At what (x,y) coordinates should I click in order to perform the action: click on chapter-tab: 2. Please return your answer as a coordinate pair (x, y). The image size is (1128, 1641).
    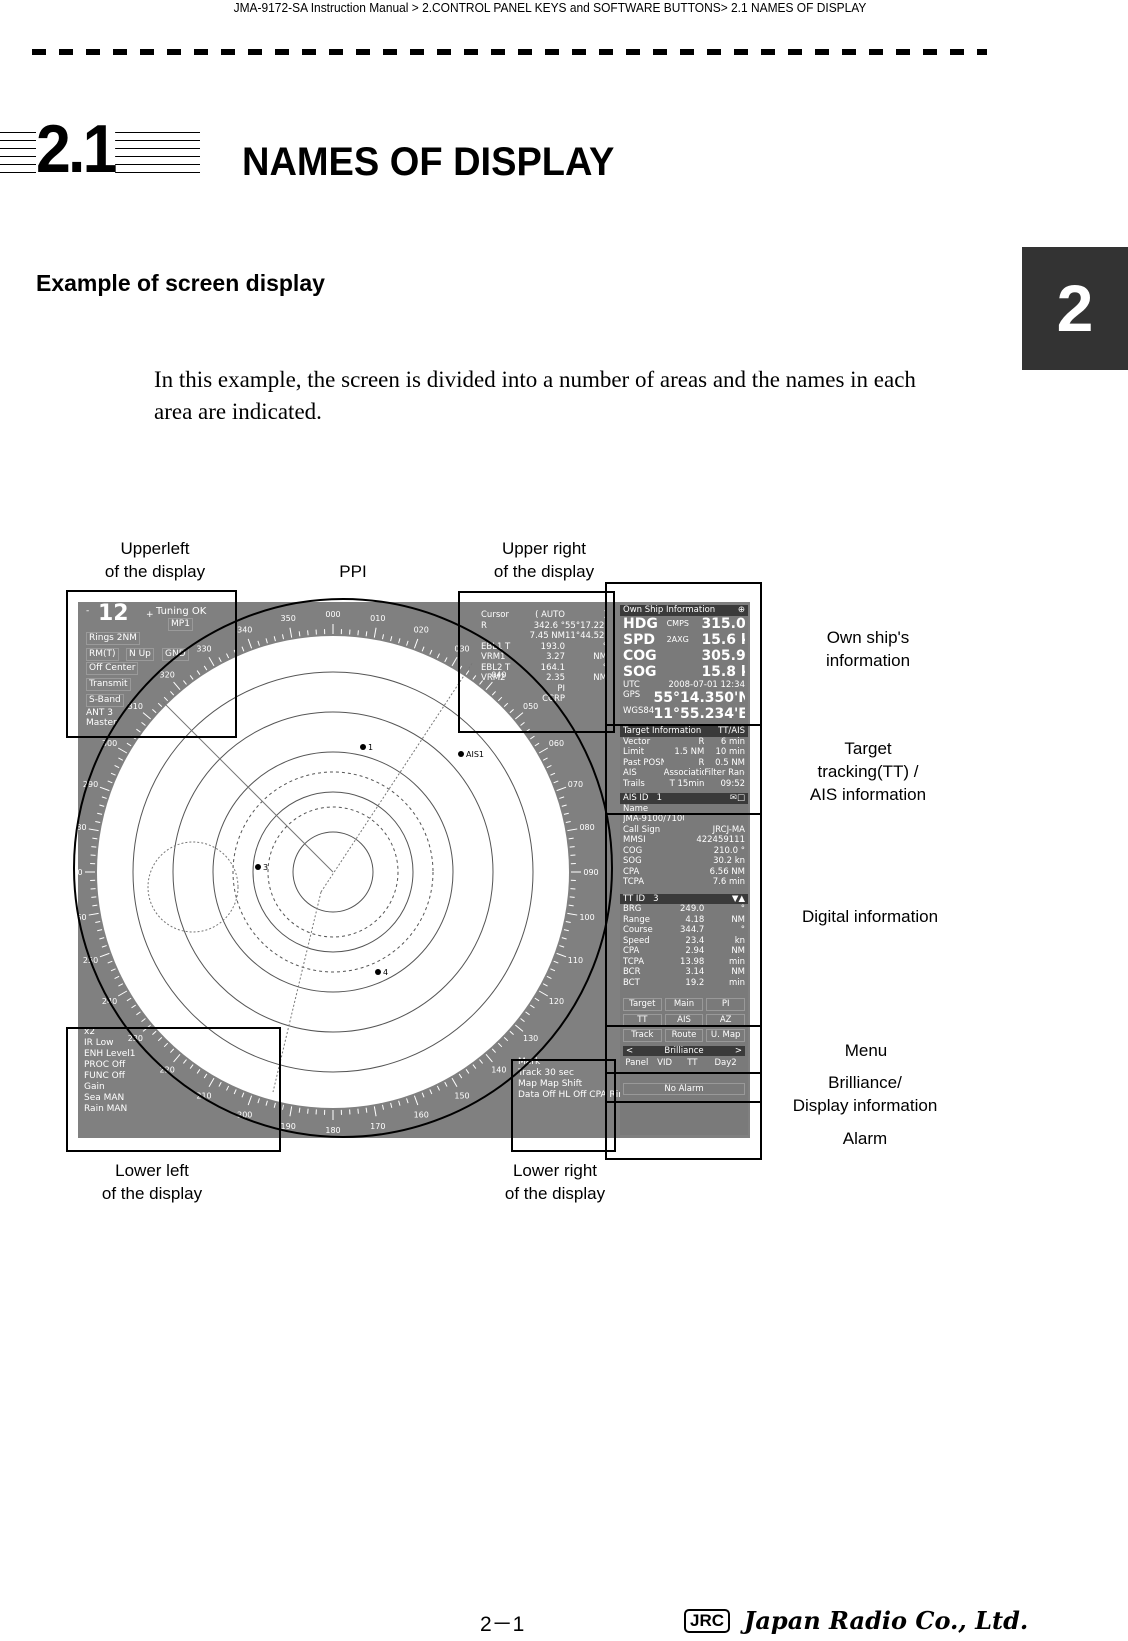
    Looking at the image, I should click on (1075, 308).